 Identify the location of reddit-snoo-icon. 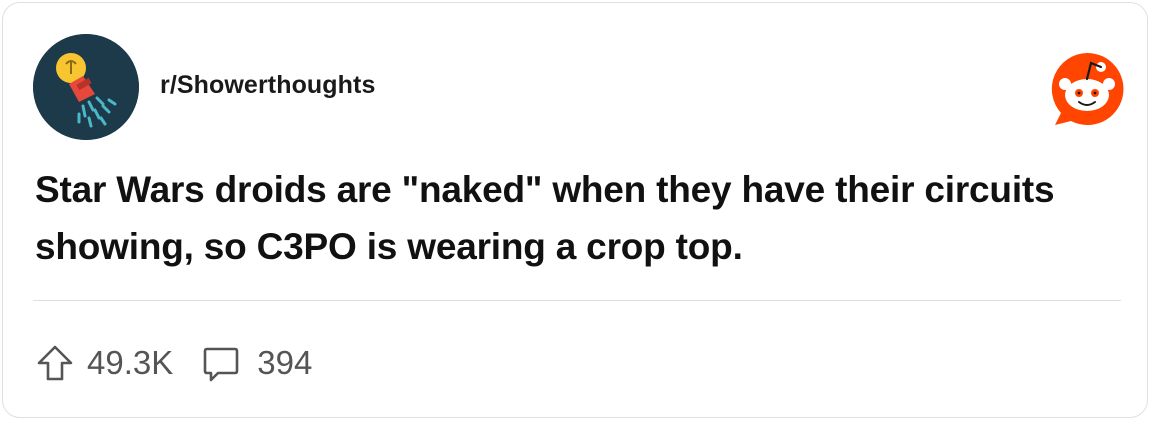
(1087, 89).